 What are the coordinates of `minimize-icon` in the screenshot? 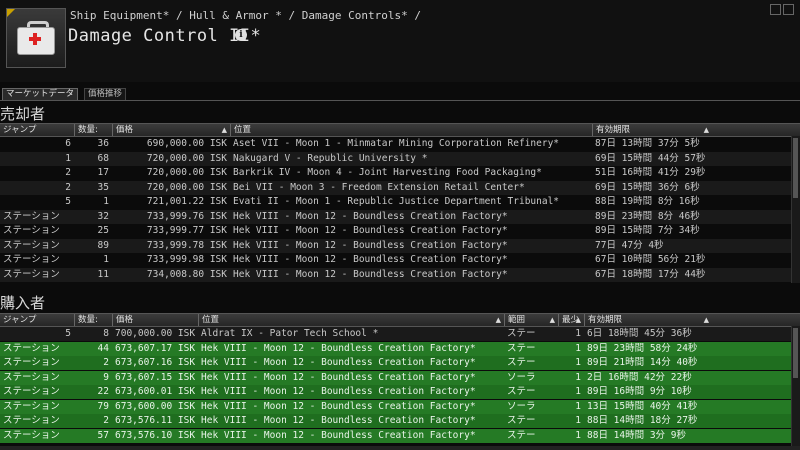 It's located at (775, 9).